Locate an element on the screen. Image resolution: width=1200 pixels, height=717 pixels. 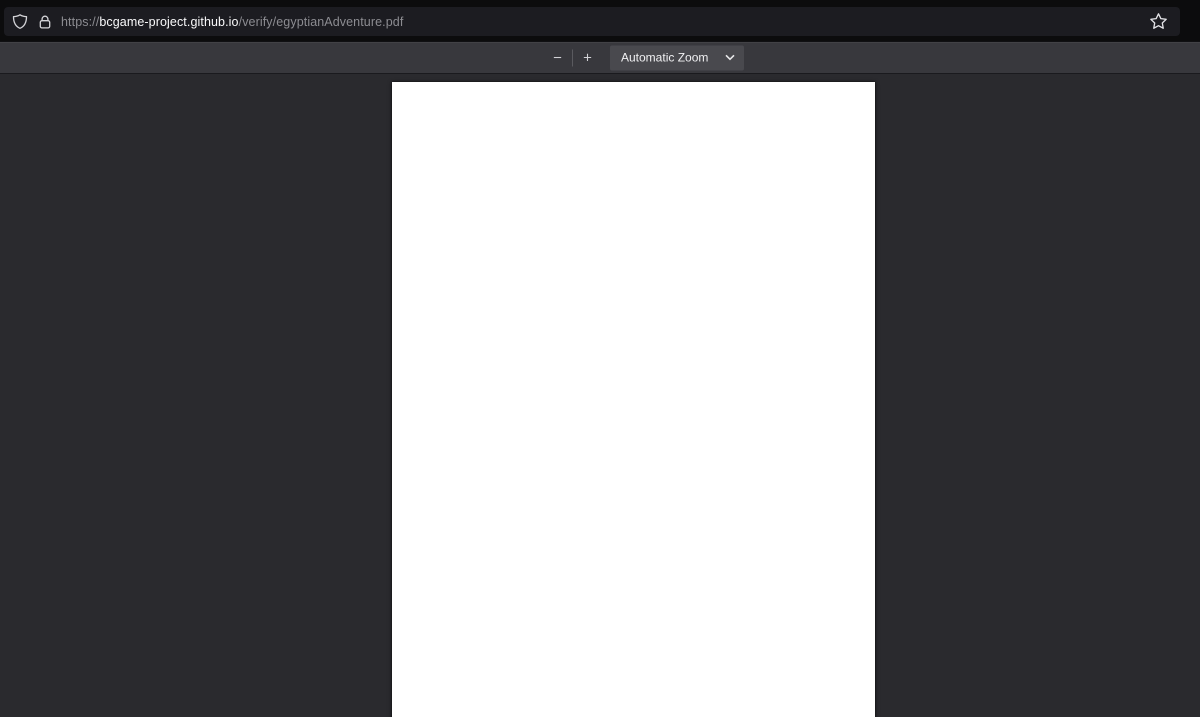
pdf-viewer-toolbar: − + Automatic Zoom is located at coordinates (600, 57).